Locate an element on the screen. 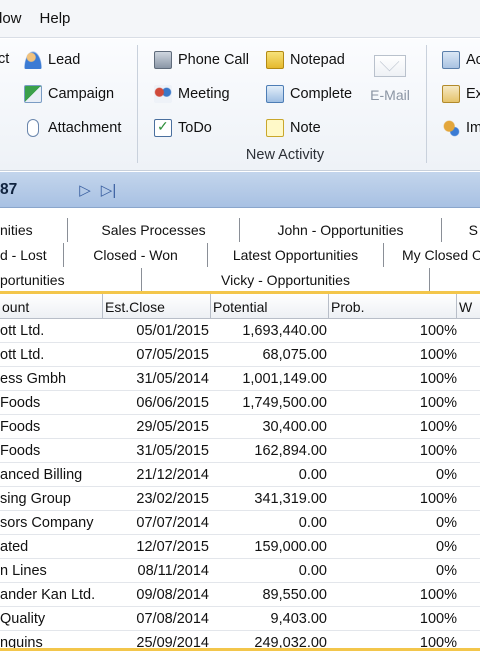 This screenshot has width=480, height=660. new-lead-label: Lead is located at coordinates (64, 60).